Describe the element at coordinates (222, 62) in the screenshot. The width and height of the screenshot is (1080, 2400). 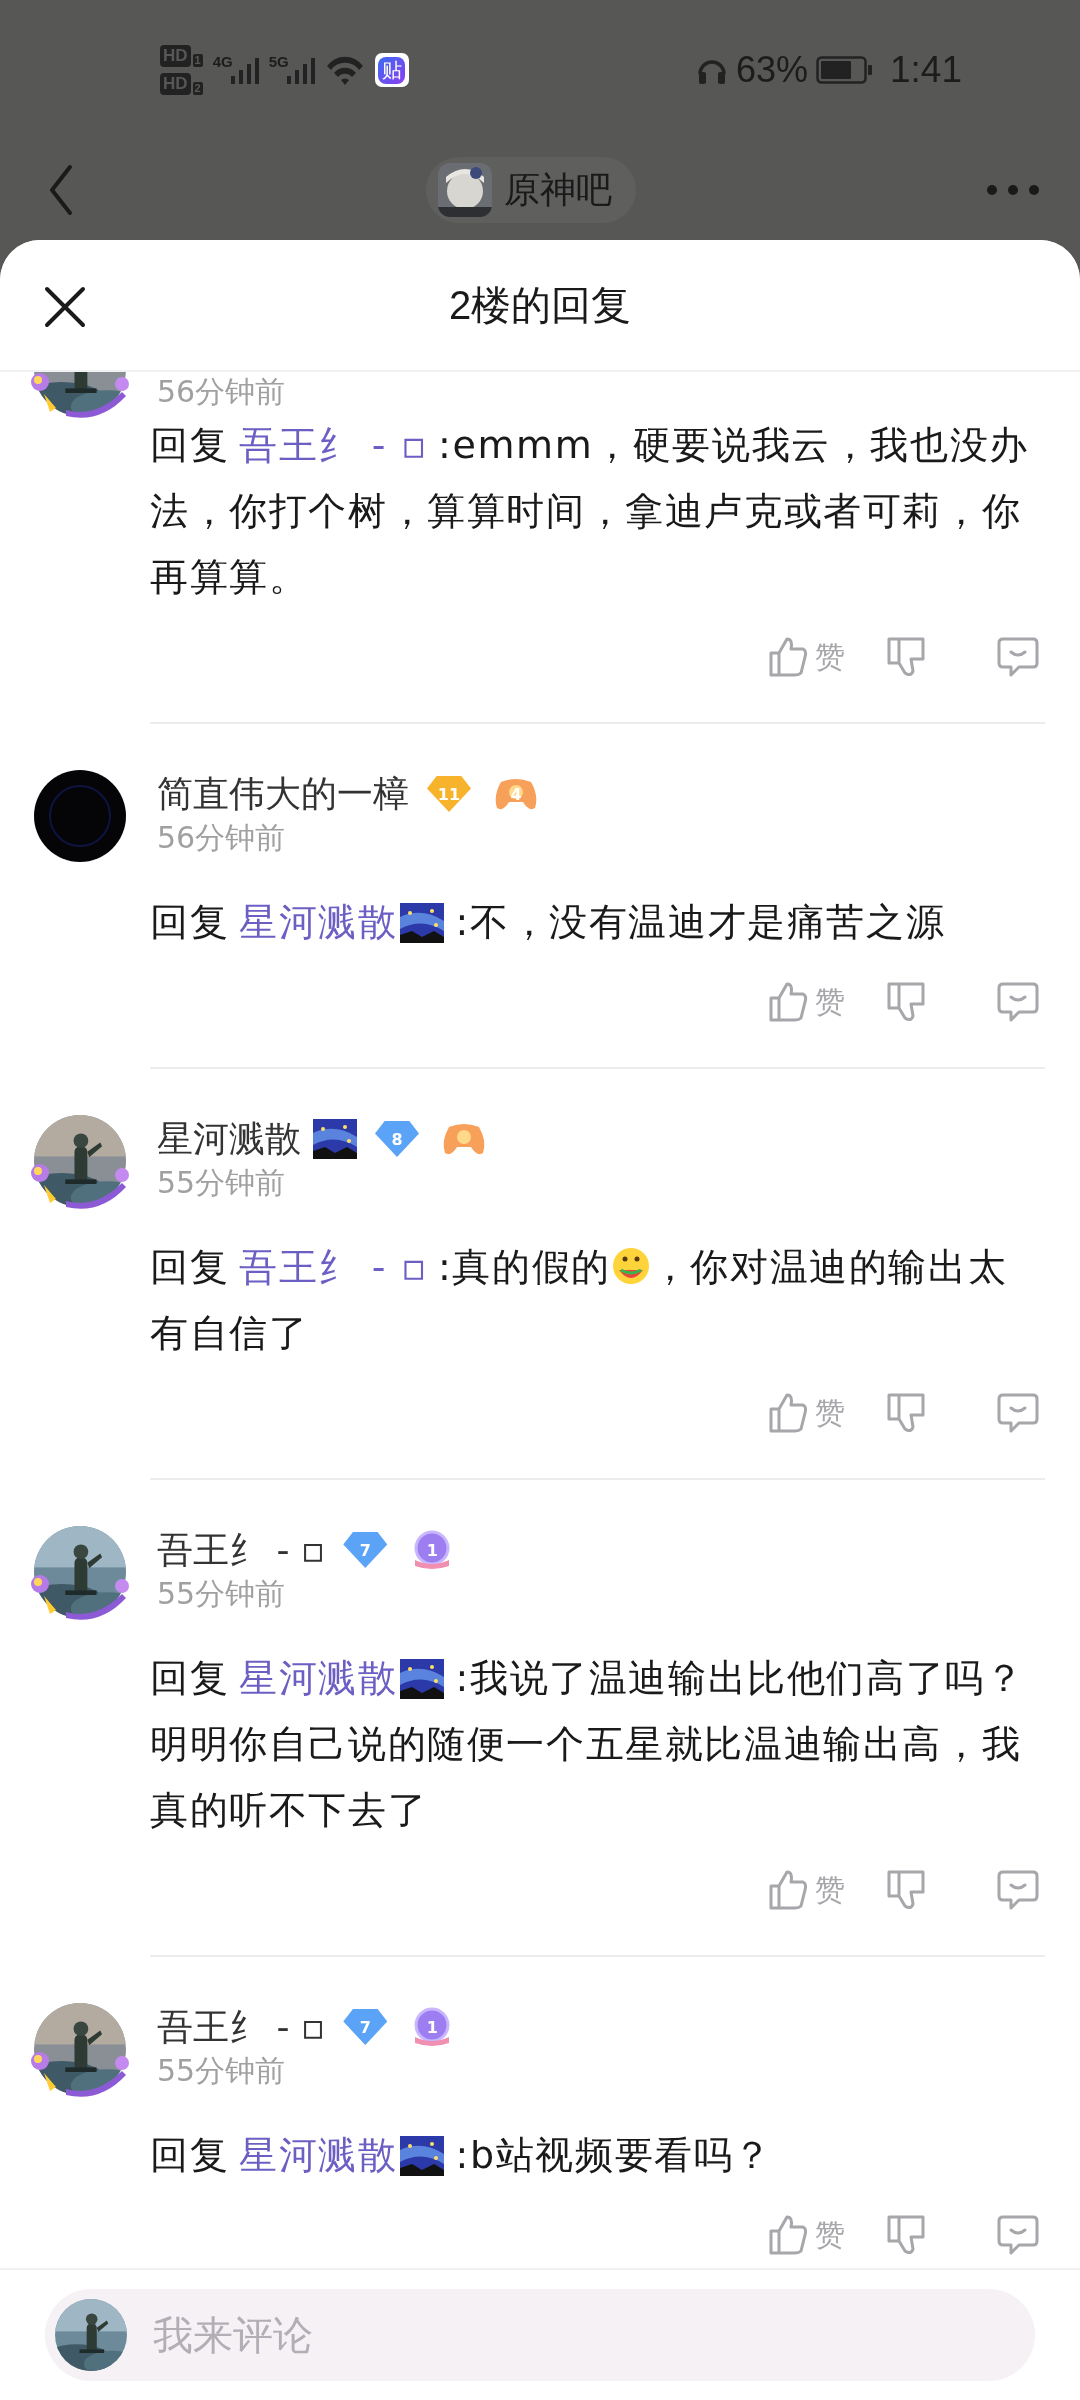
I see `network-type: 4G` at that location.